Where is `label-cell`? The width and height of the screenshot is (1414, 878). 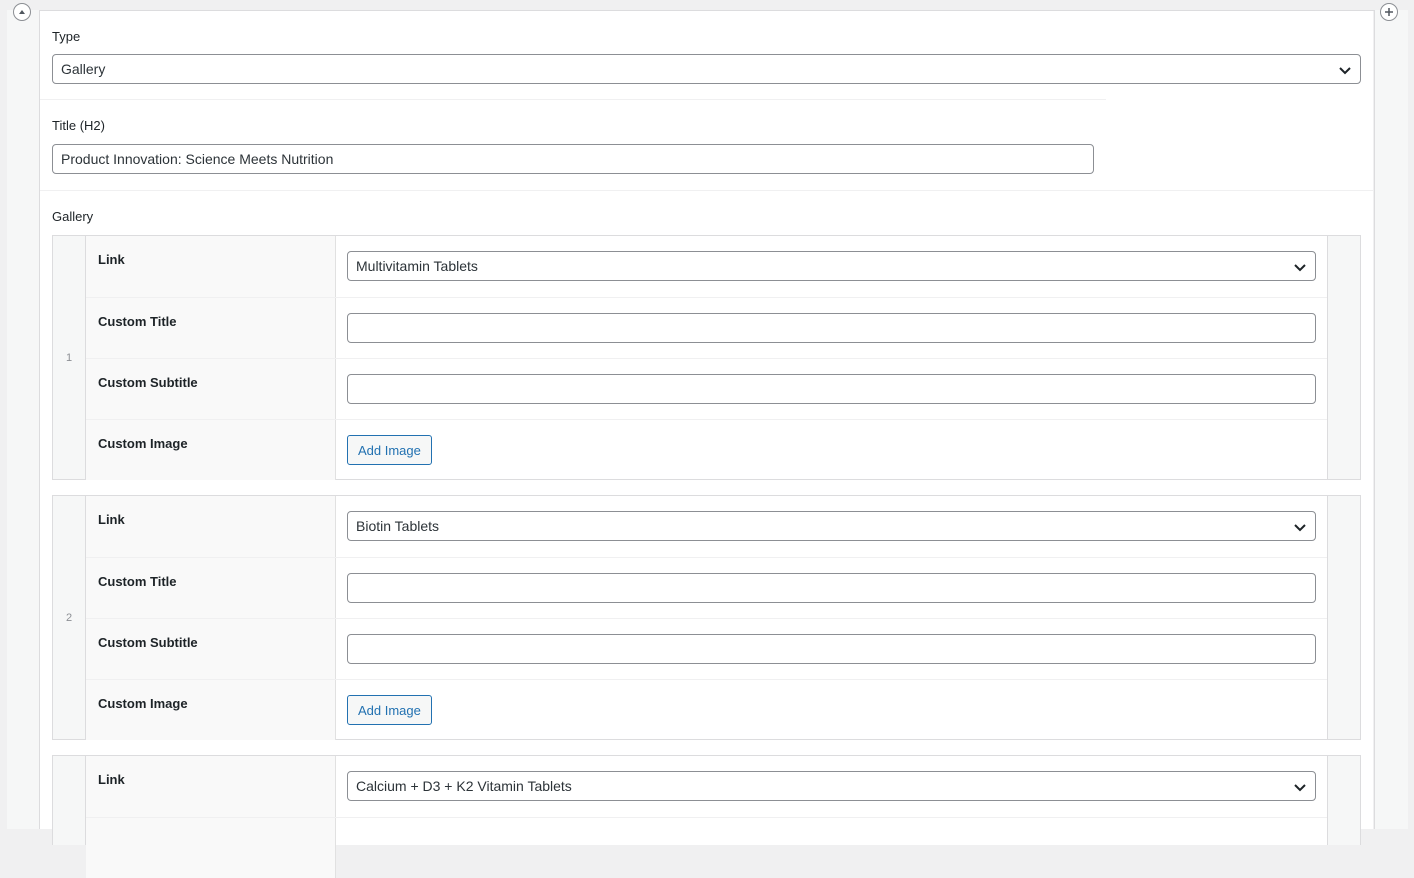 label-cell is located at coordinates (211, 848).